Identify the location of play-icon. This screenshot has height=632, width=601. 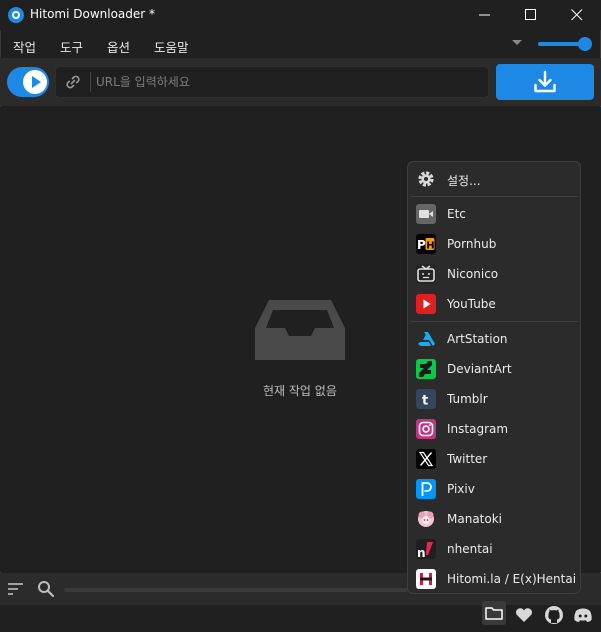
(35, 82).